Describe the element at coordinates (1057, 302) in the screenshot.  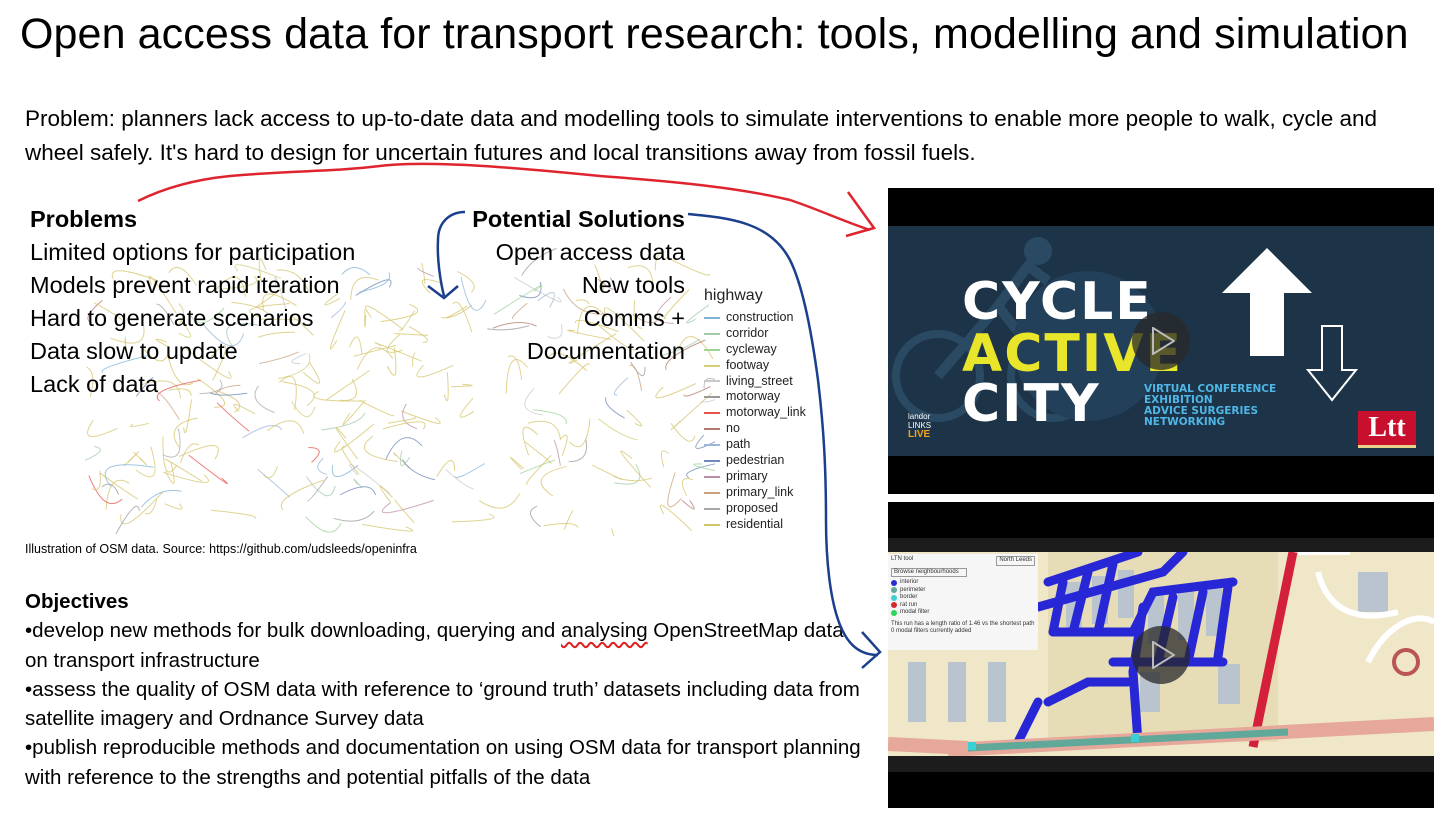
I see `cycle-word: CYCLE` at that location.